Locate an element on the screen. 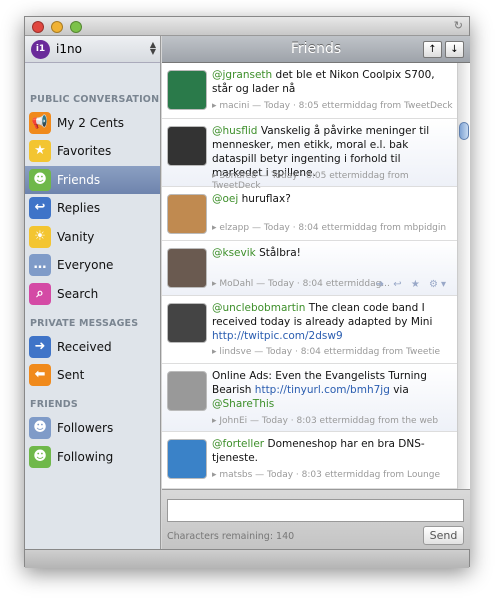 This screenshot has width=500, height=601. following-icon: ☻ is located at coordinates (40, 457).